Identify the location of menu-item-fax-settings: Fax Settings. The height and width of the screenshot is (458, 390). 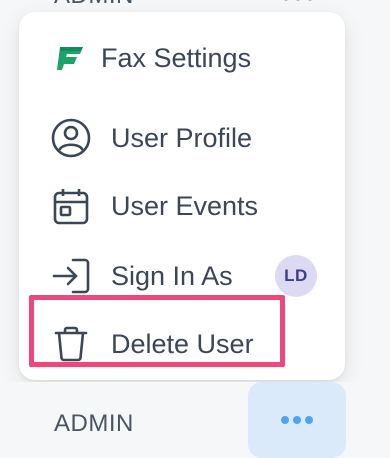
(182, 58).